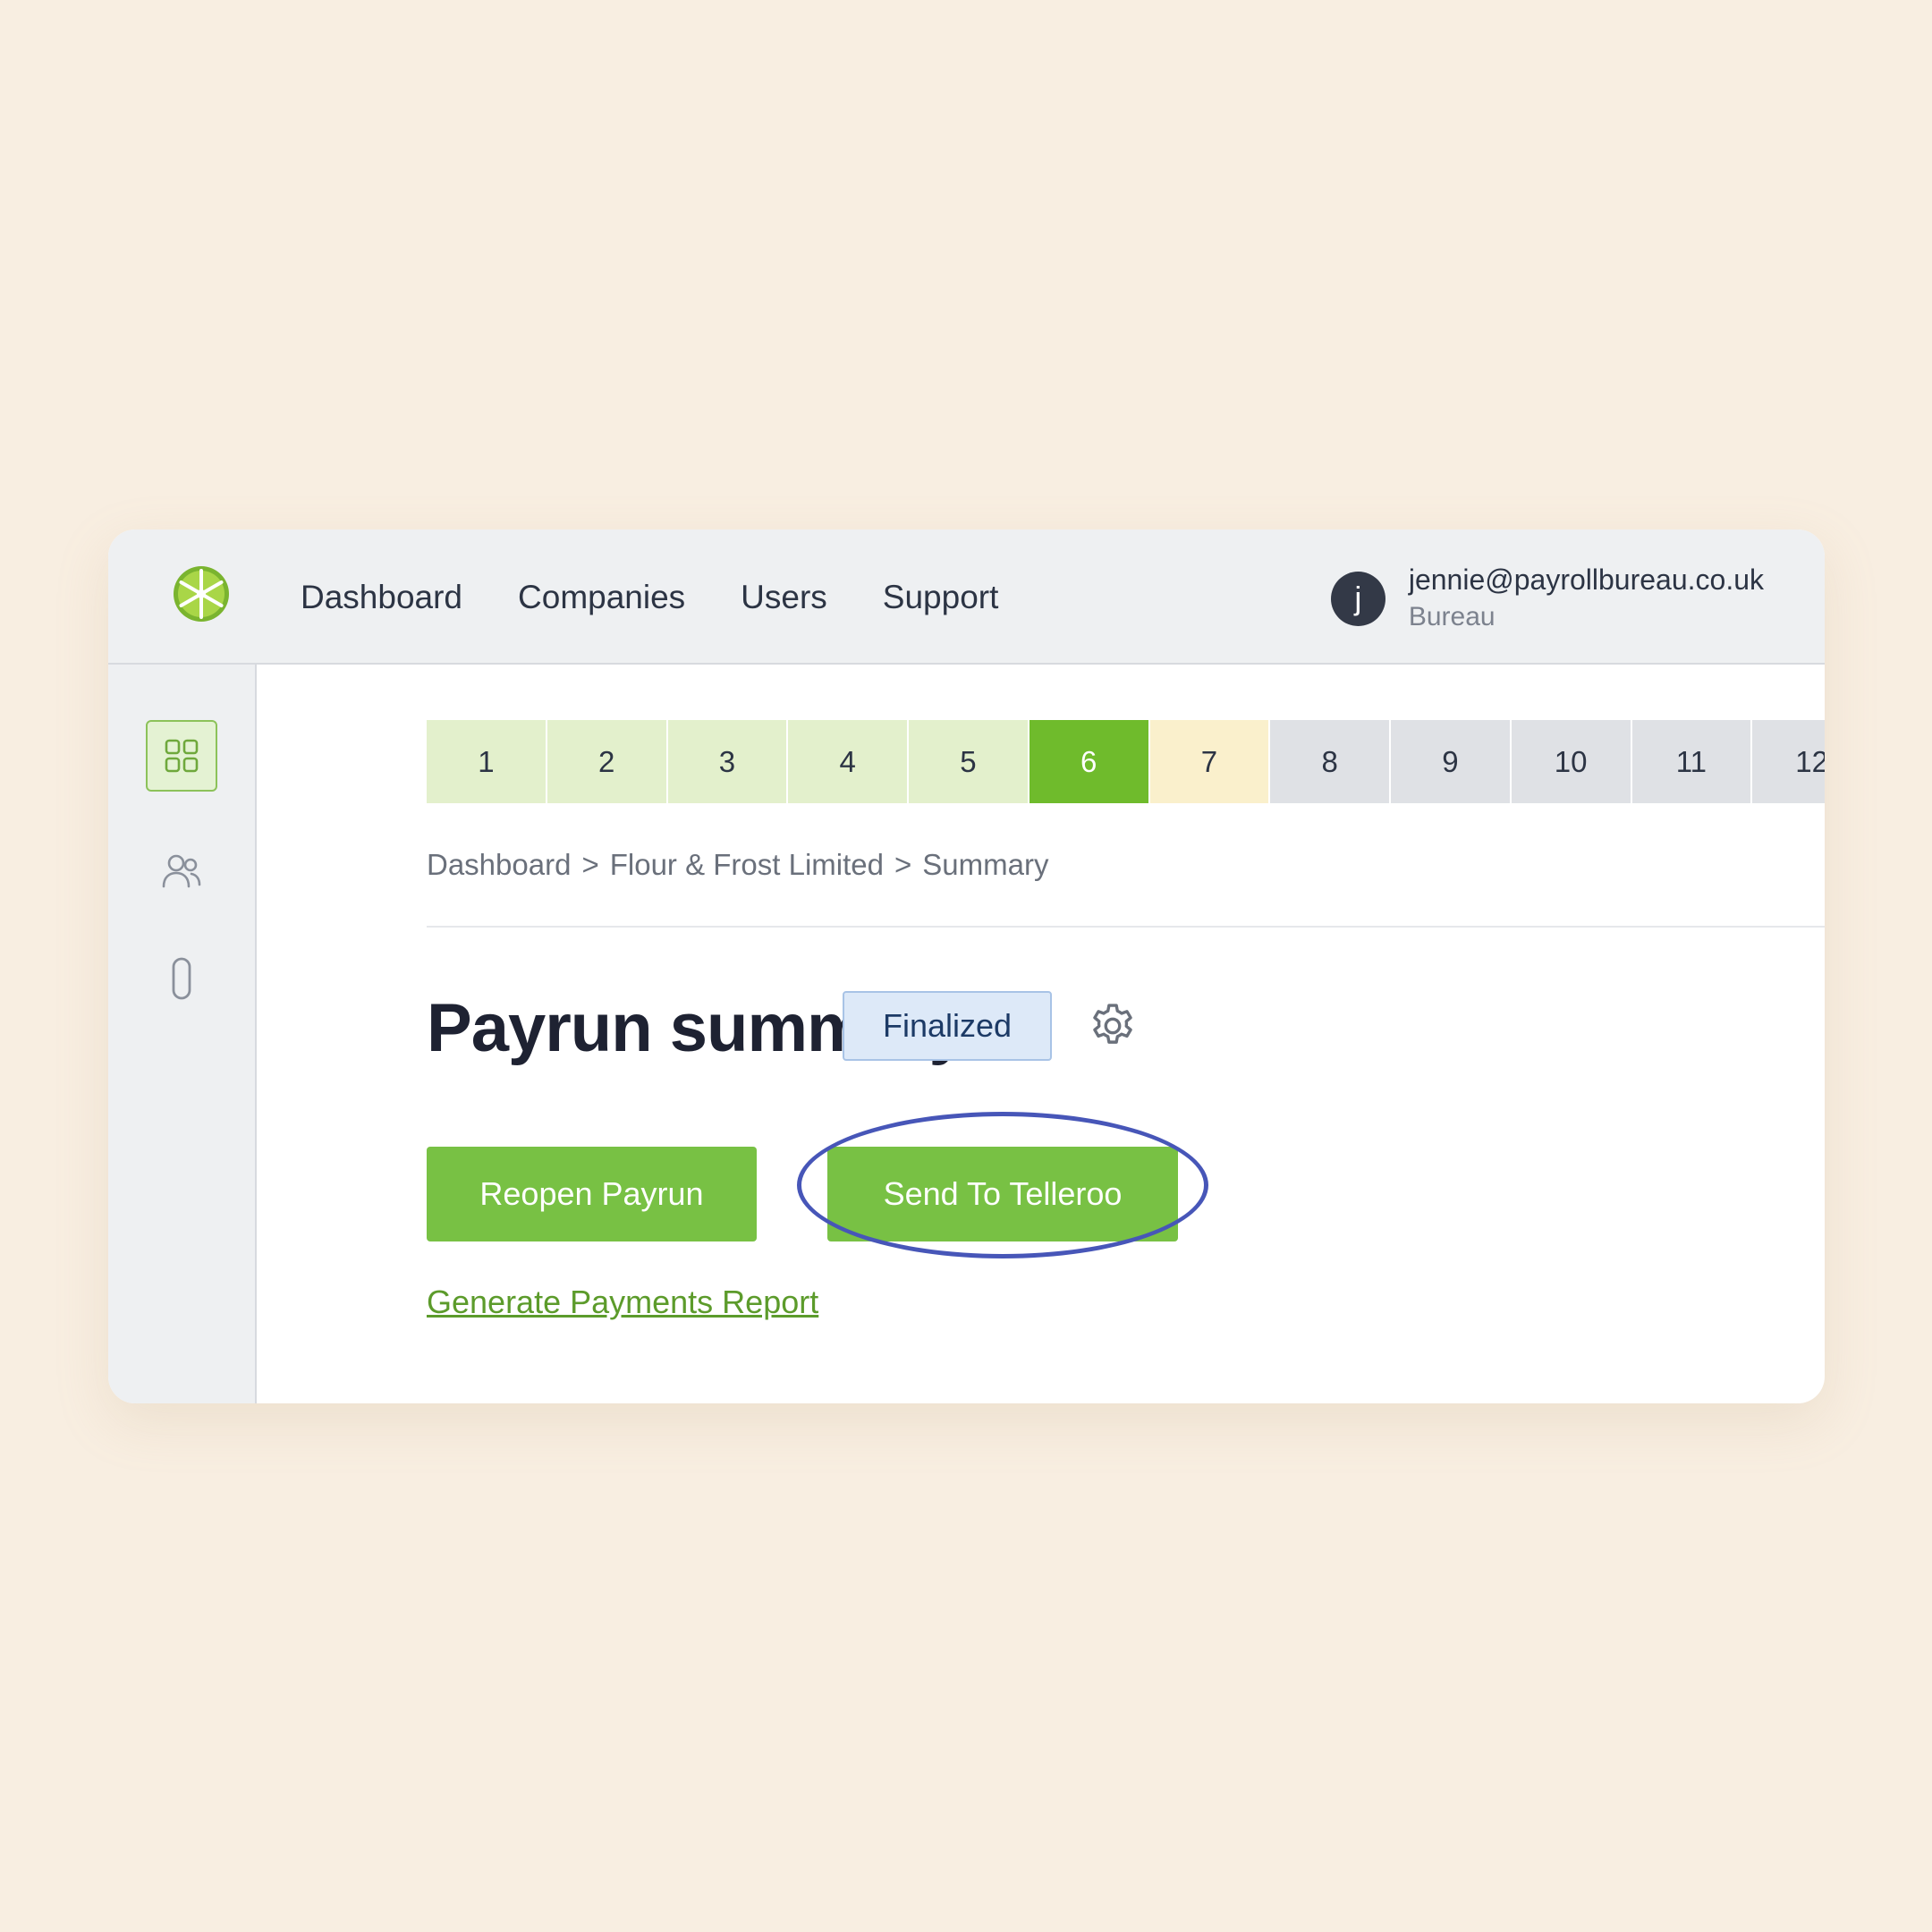 The width and height of the screenshot is (1932, 1932). What do you see at coordinates (1692, 761) in the screenshot?
I see `period-11: 11` at bounding box center [1692, 761].